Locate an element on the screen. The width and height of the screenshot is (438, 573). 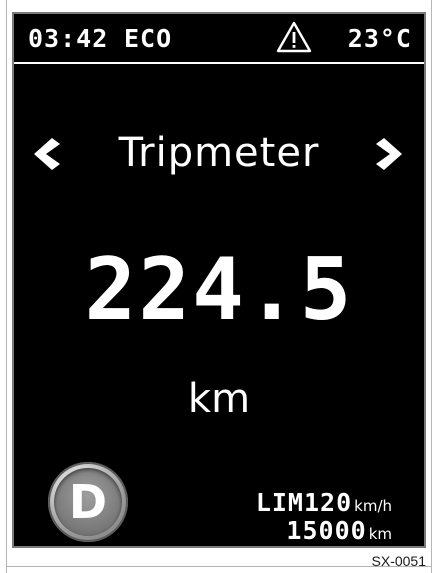
outside-temperature: 23°C is located at coordinates (379, 38).